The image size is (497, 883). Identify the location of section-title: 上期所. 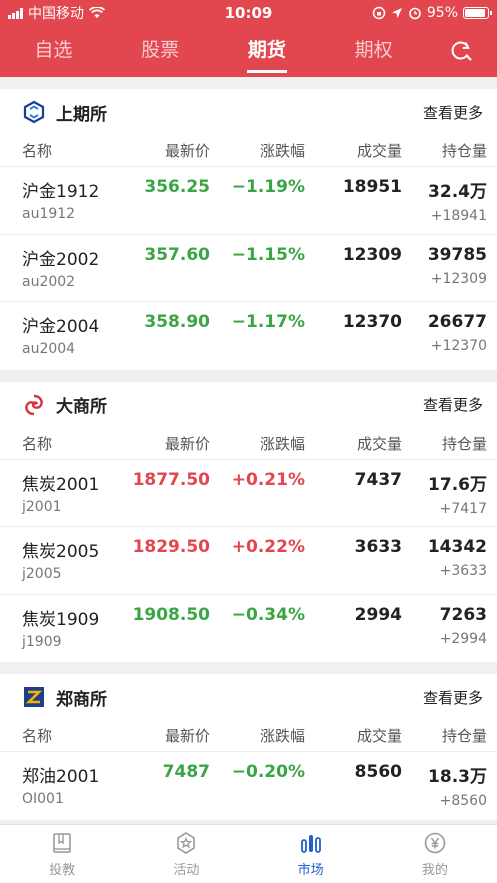
(81, 114).